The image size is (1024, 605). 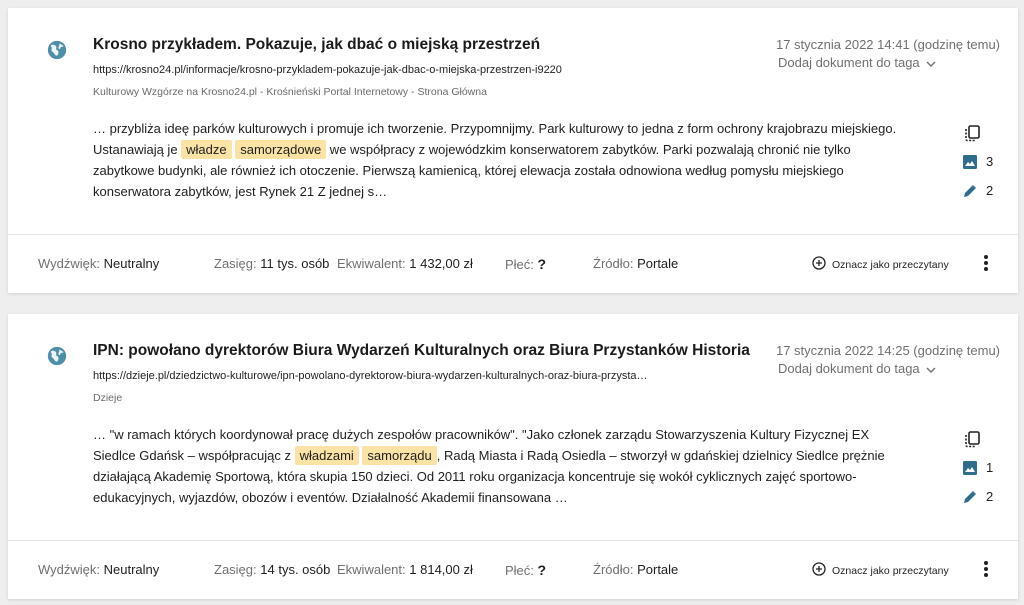 I want to click on article-source: Dzieje, so click(x=108, y=398).